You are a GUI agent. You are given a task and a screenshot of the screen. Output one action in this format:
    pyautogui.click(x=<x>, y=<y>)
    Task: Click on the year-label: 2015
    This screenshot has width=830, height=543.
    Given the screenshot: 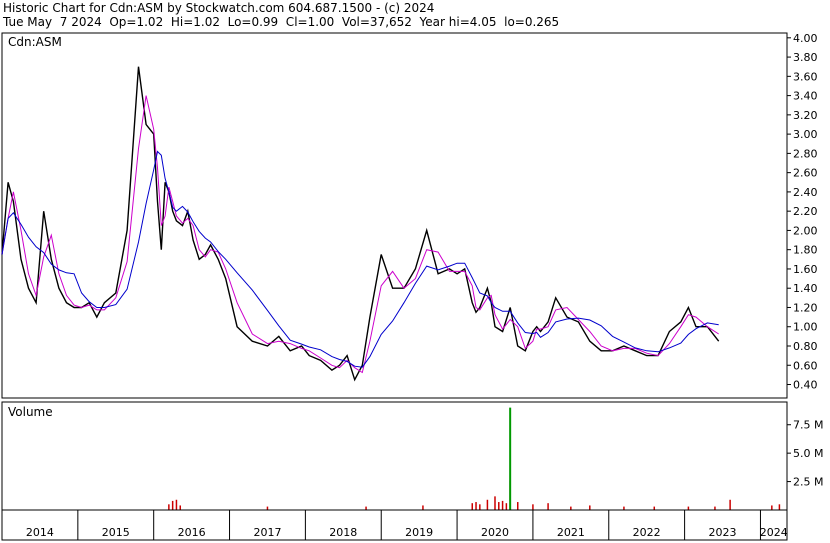 What is the action you would take?
    pyautogui.click(x=116, y=532)
    